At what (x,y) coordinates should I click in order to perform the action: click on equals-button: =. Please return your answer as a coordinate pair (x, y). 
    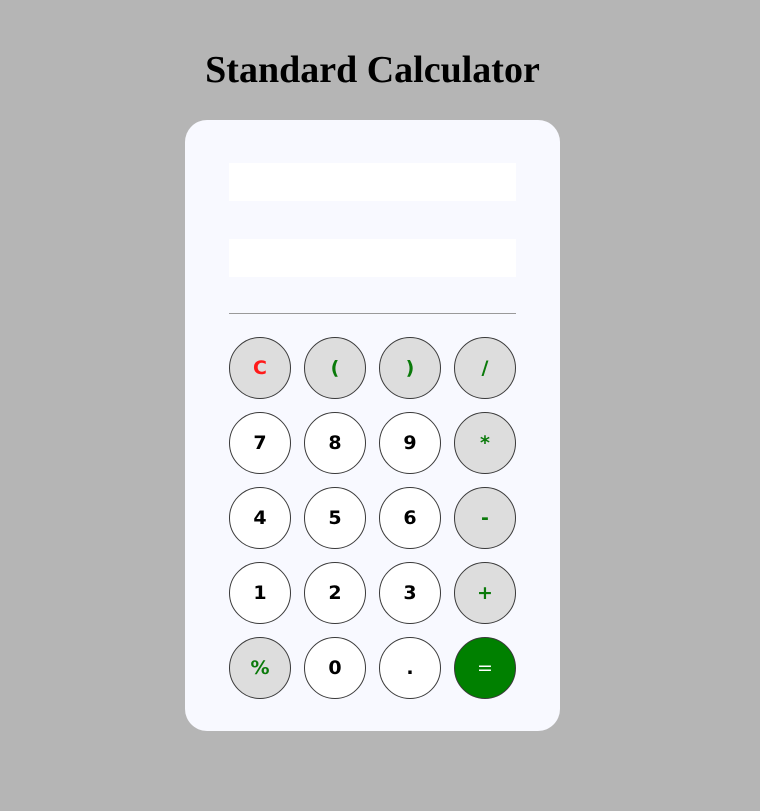
    Looking at the image, I should click on (485, 668).